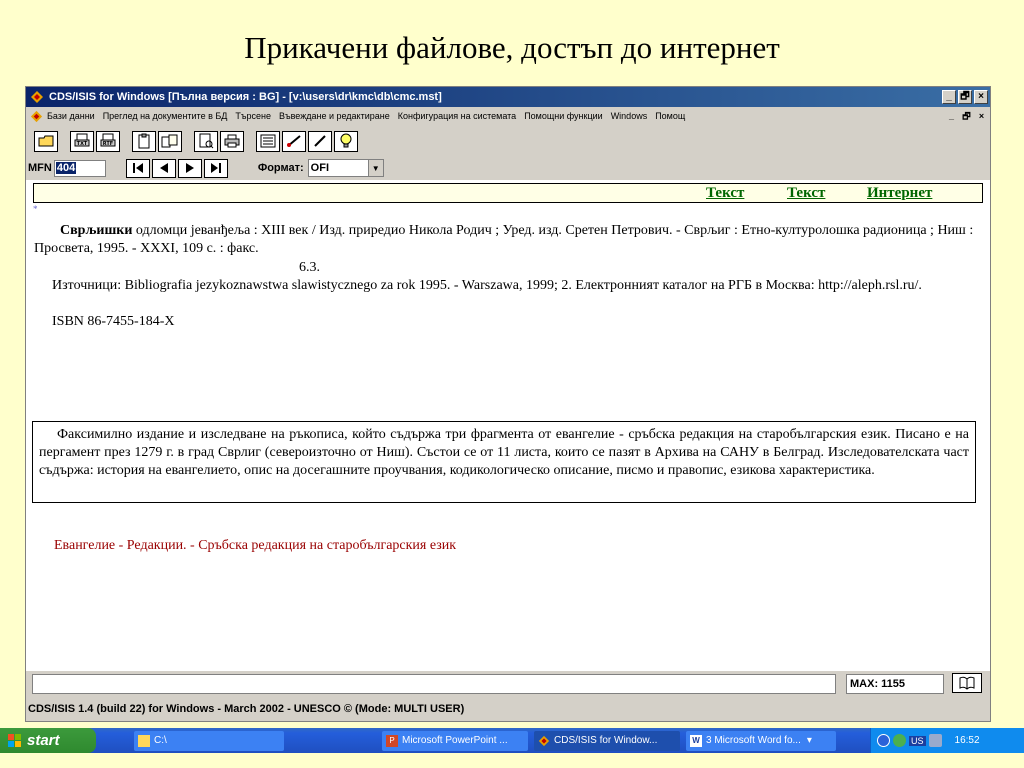  I want to click on copy-icon, so click(170, 141).